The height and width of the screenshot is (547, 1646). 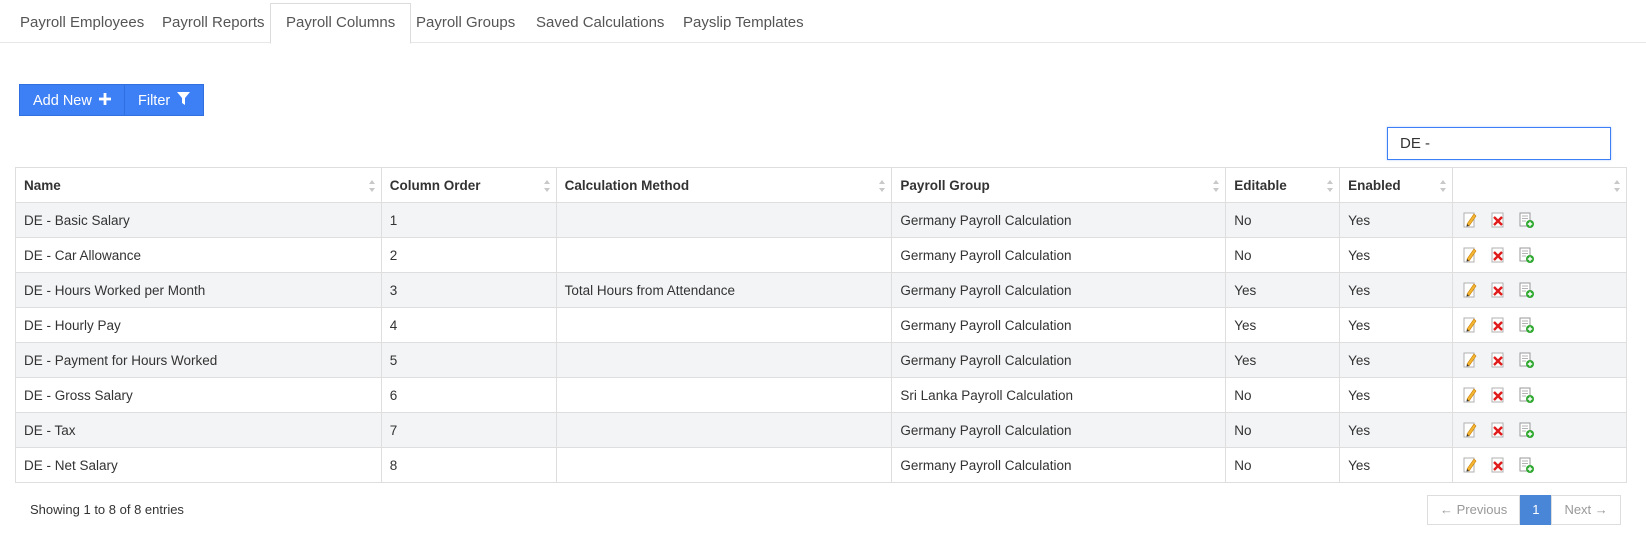 What do you see at coordinates (62, 101) in the screenshot?
I see `add-new-label: Add New` at bounding box center [62, 101].